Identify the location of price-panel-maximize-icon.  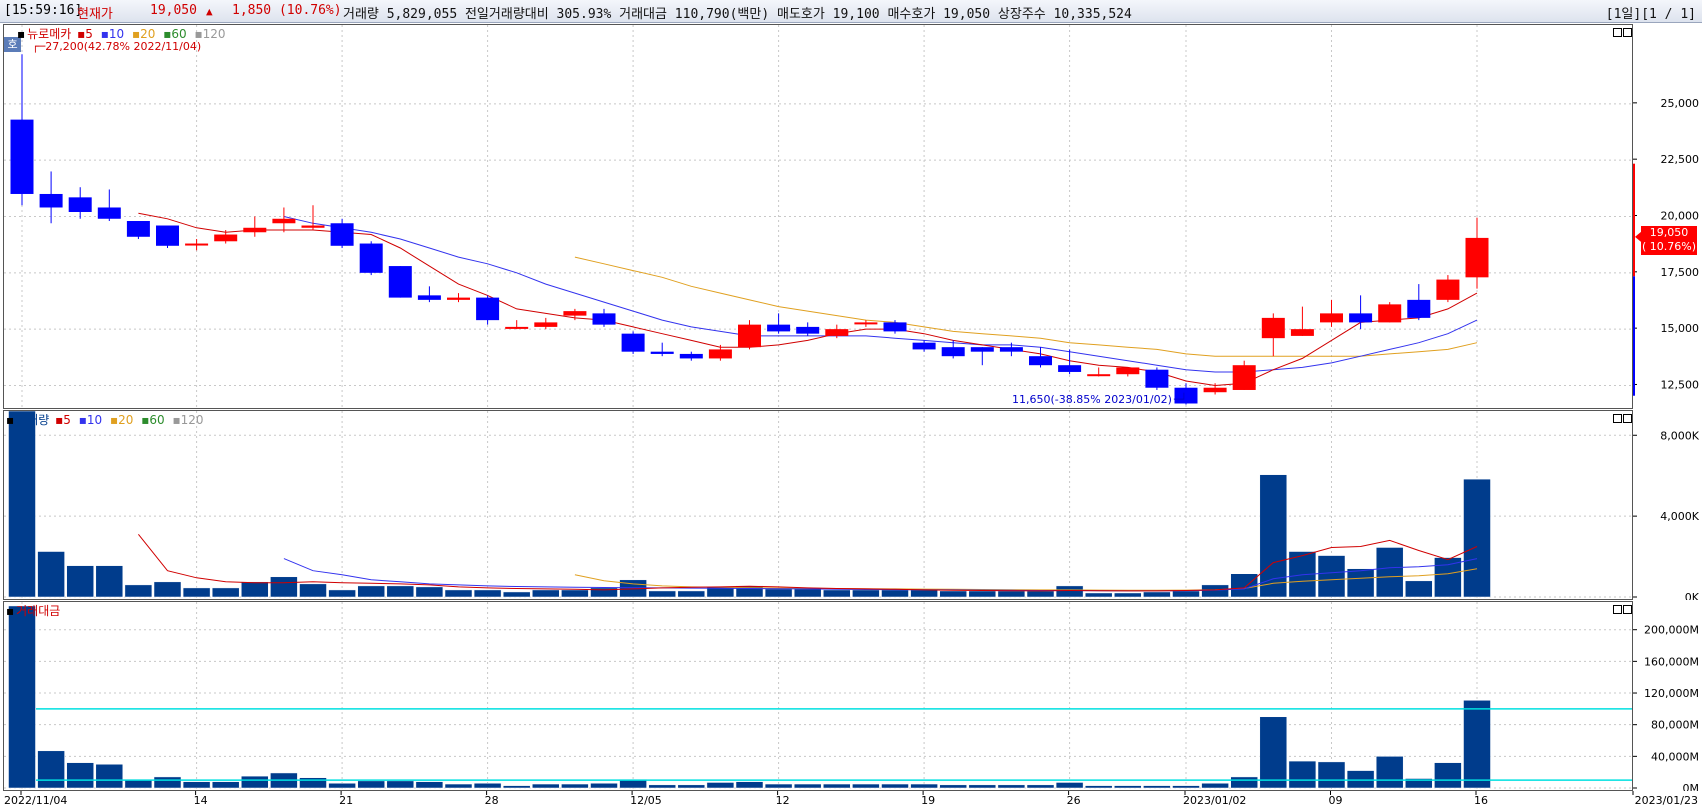
(1617, 32).